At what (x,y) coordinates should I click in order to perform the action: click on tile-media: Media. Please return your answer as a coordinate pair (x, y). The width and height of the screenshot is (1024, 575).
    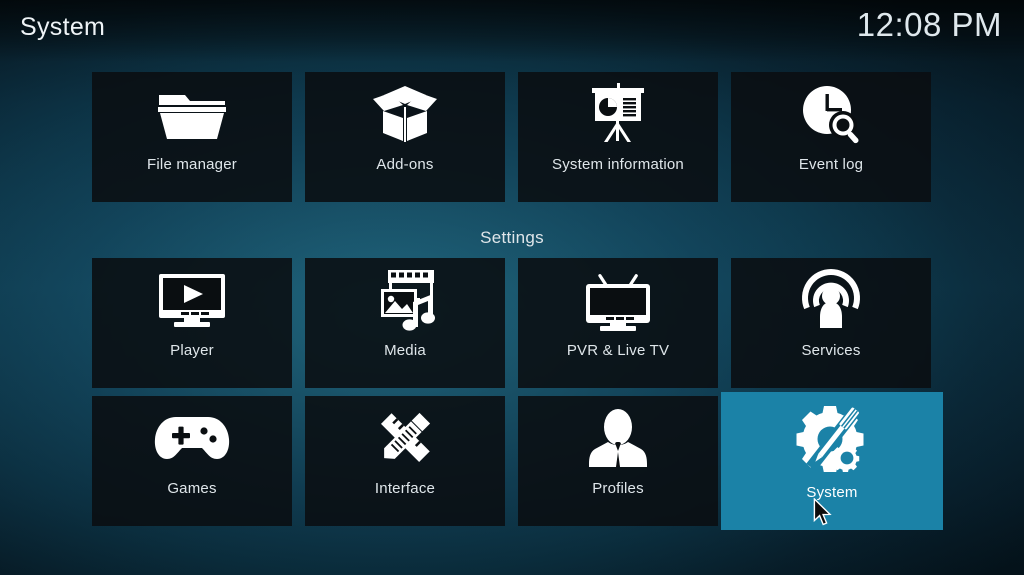
    Looking at the image, I should click on (405, 323).